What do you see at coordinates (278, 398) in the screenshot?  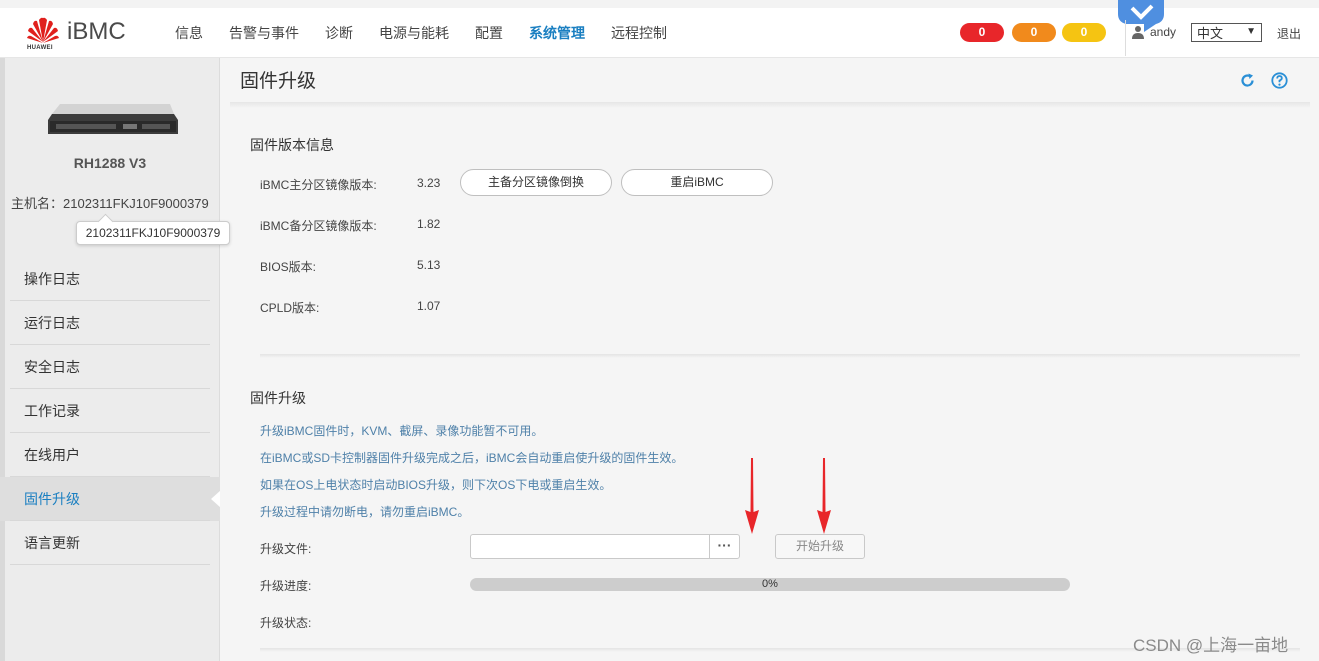 I see `upgrade-section-title: 固件升级` at bounding box center [278, 398].